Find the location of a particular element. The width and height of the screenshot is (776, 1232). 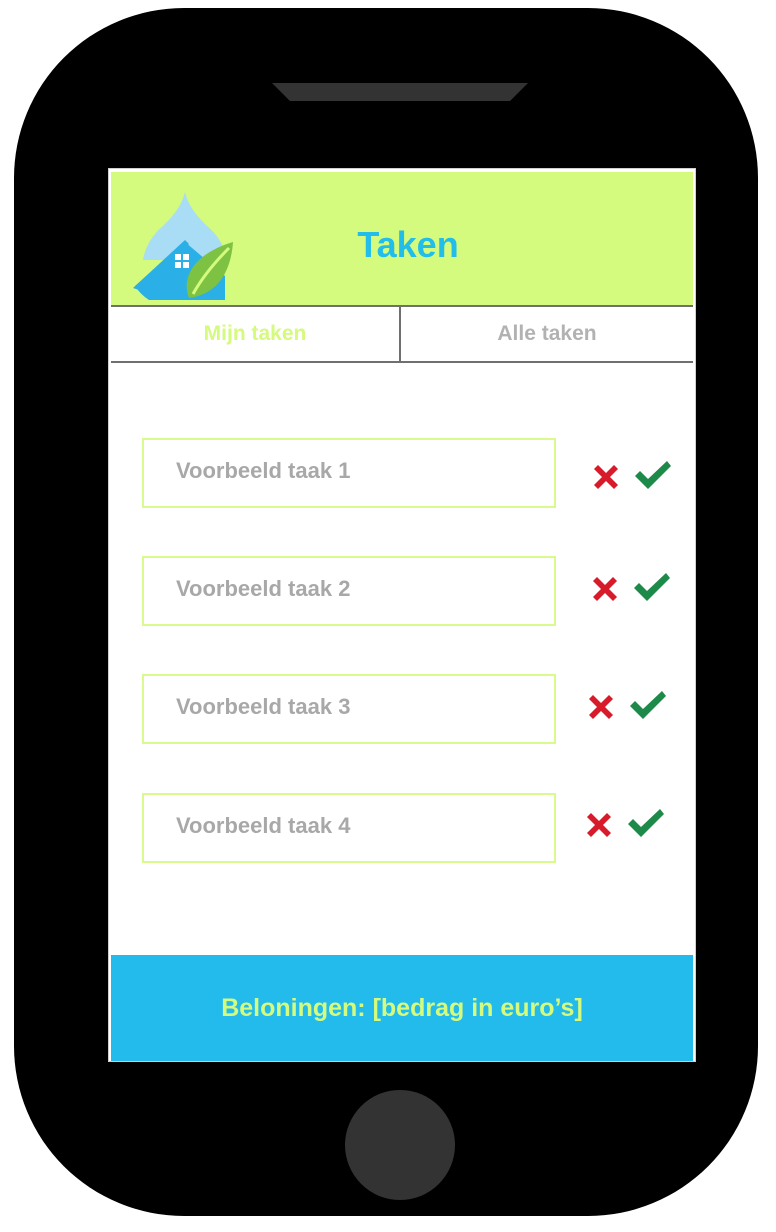

task-item: Voorbeeld taak 3 is located at coordinates (349, 709).